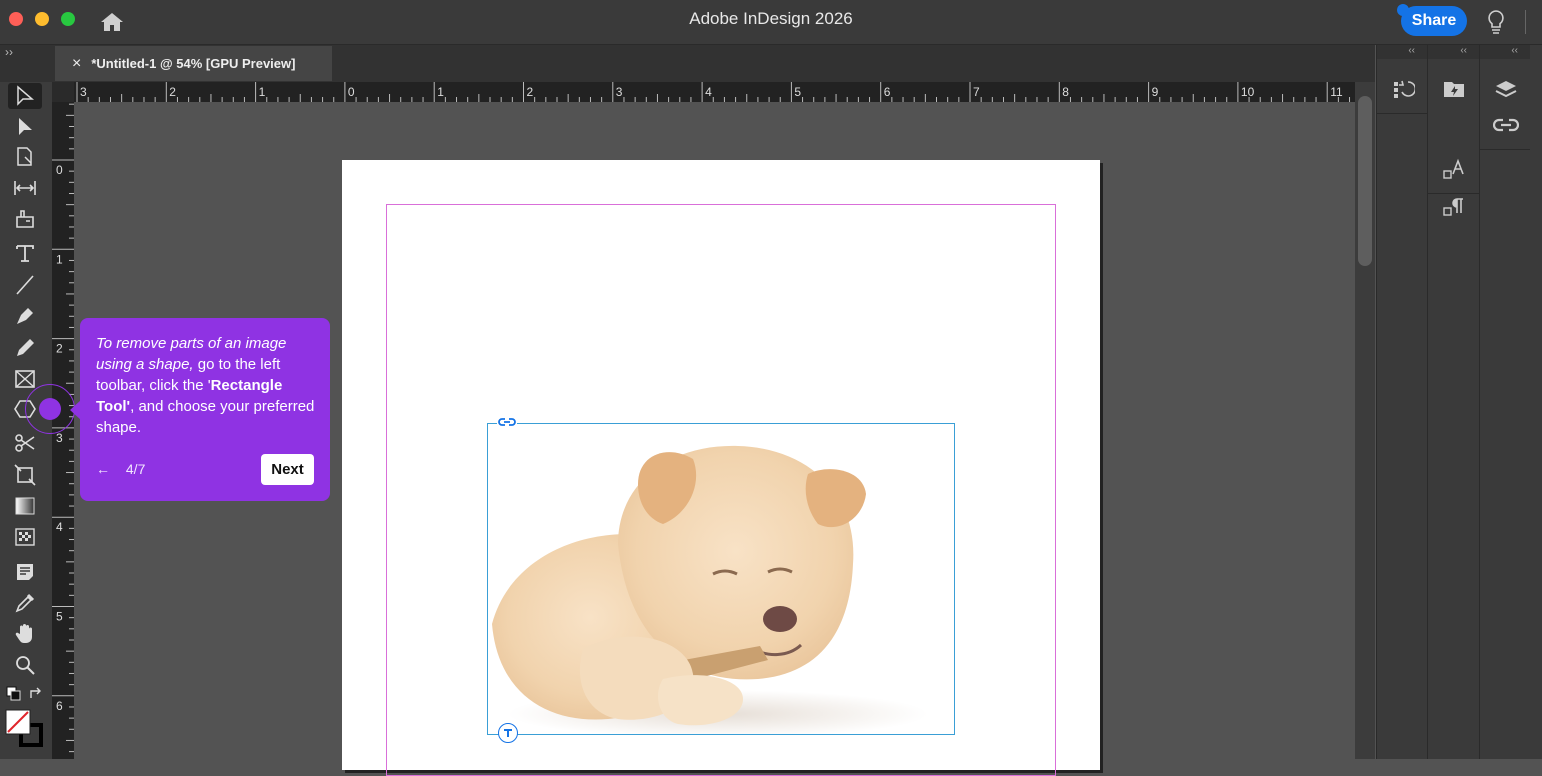  What do you see at coordinates (14, 696) in the screenshot?
I see `default-fill-stroke-icon` at bounding box center [14, 696].